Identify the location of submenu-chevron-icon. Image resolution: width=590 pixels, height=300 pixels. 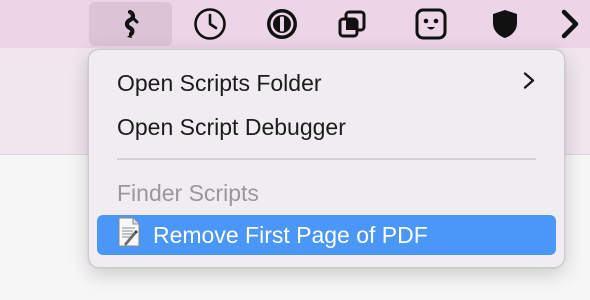
(529, 83).